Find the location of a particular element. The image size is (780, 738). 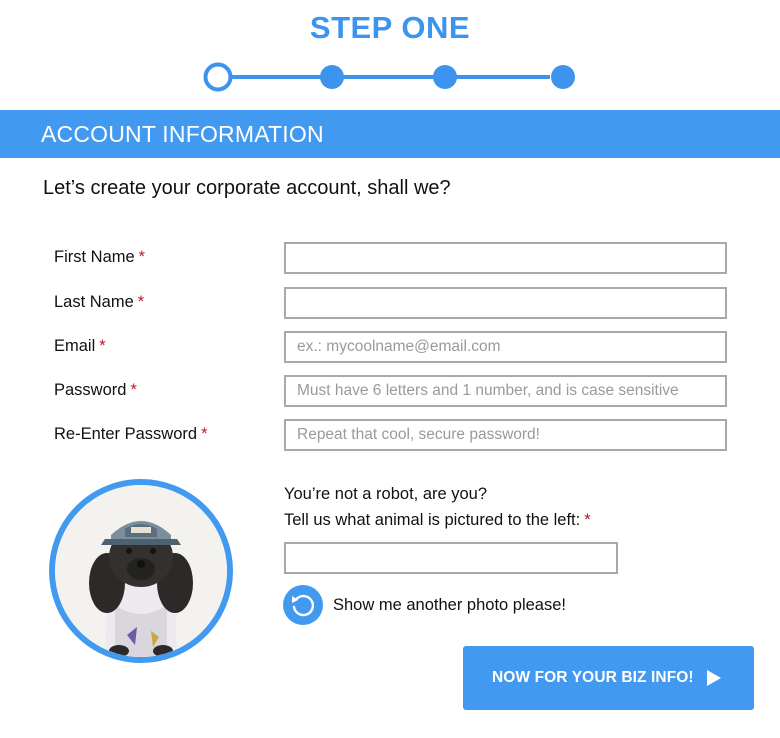

password-confirm-row: Re-Enter Password * is located at coordinates (390, 436).